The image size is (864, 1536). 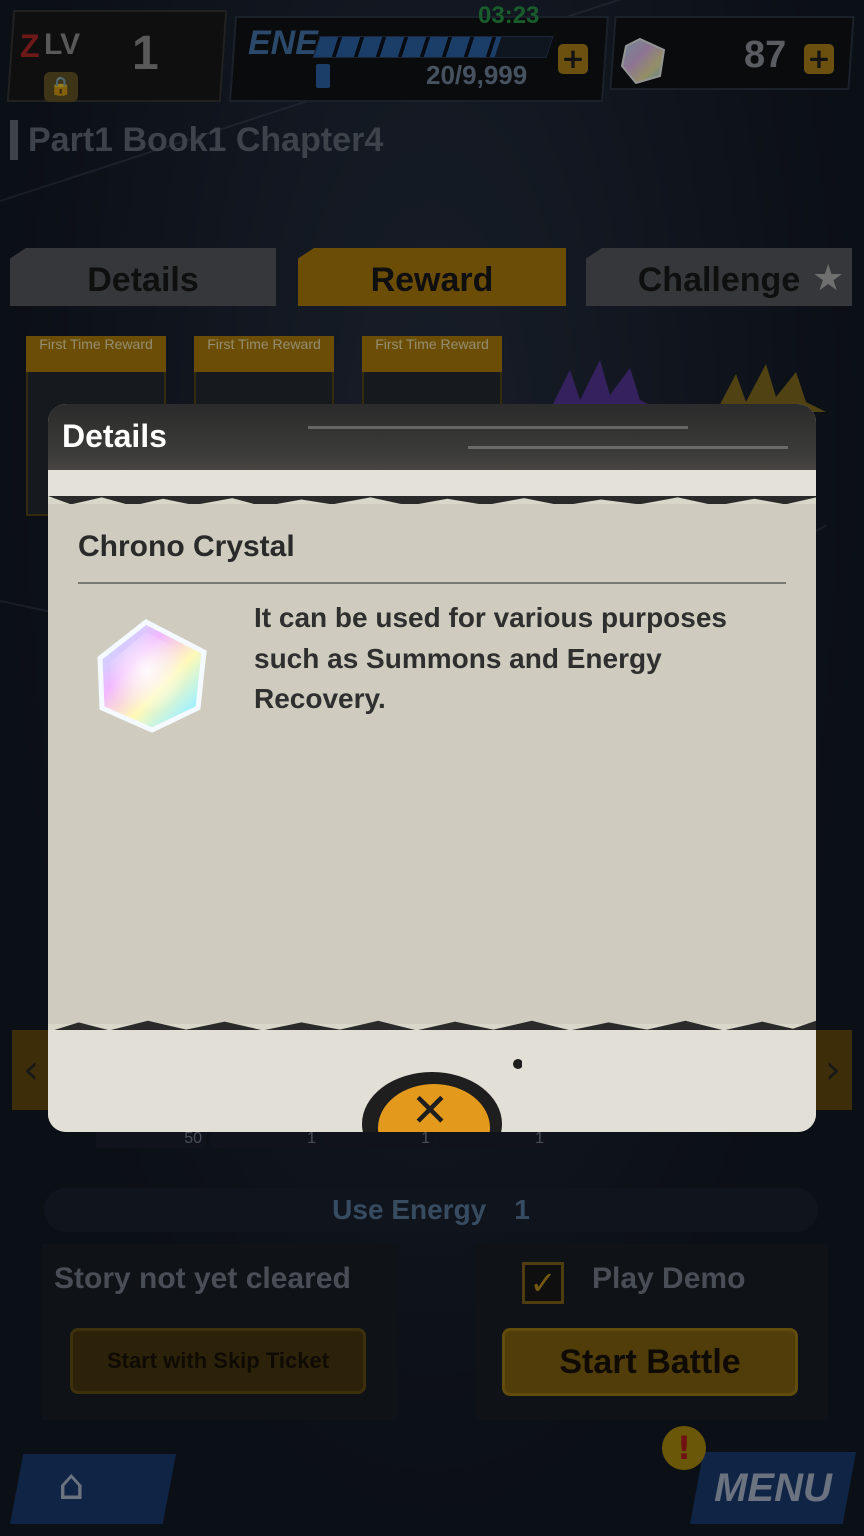 What do you see at coordinates (114, 436) in the screenshot?
I see `modal-title: Details` at bounding box center [114, 436].